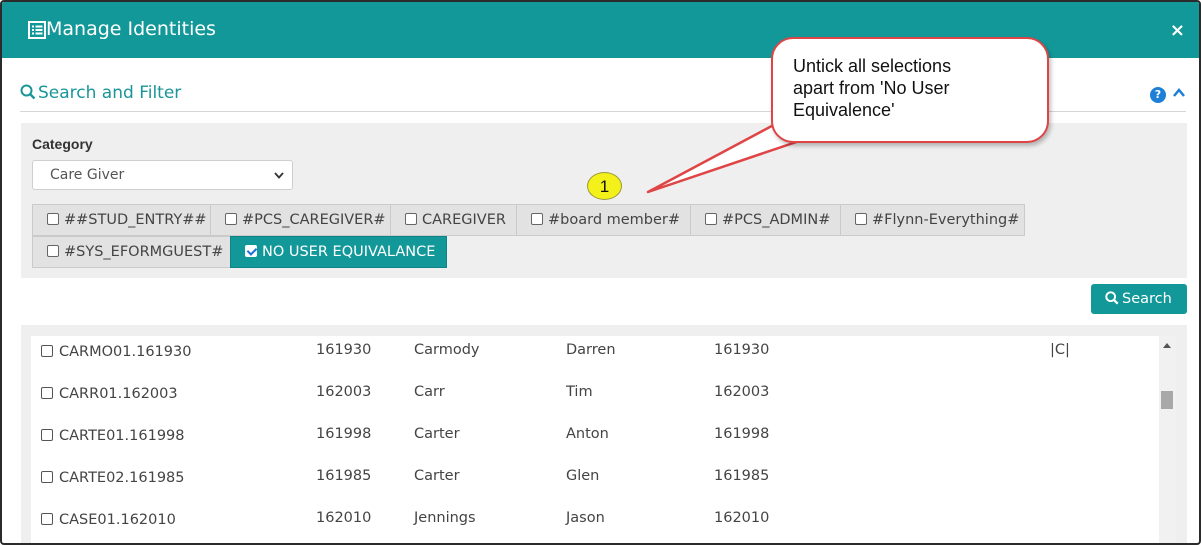  Describe the element at coordinates (447, 350) in the screenshot. I see `last-name: Carmody` at that location.